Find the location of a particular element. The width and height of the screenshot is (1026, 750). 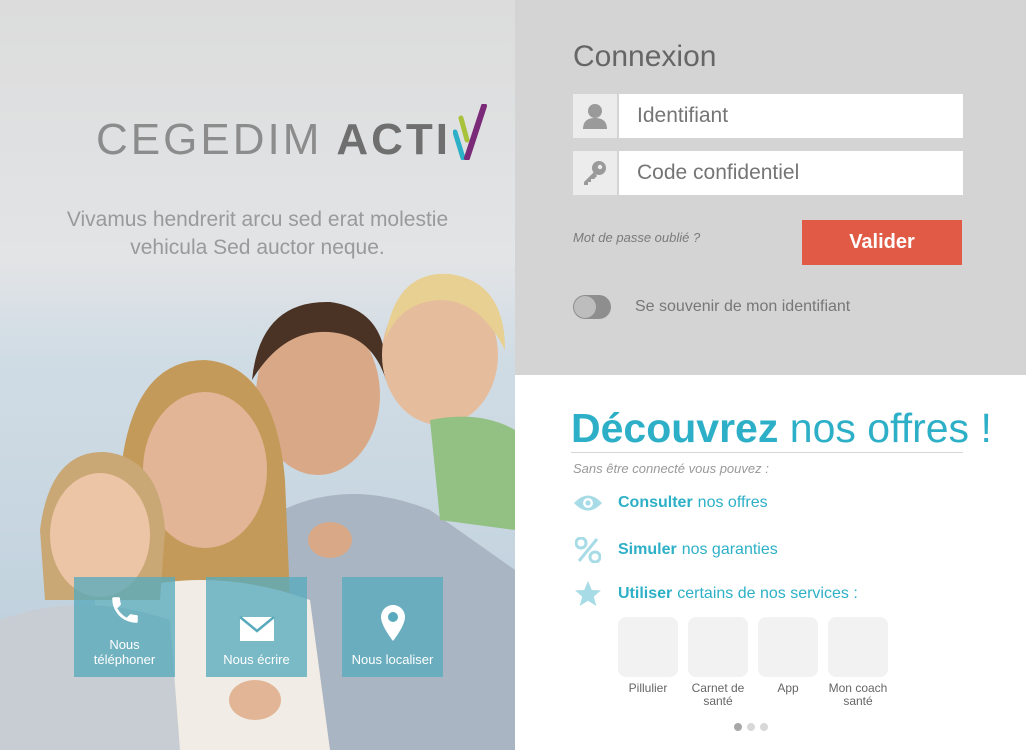

envelope-icon is located at coordinates (256, 628).